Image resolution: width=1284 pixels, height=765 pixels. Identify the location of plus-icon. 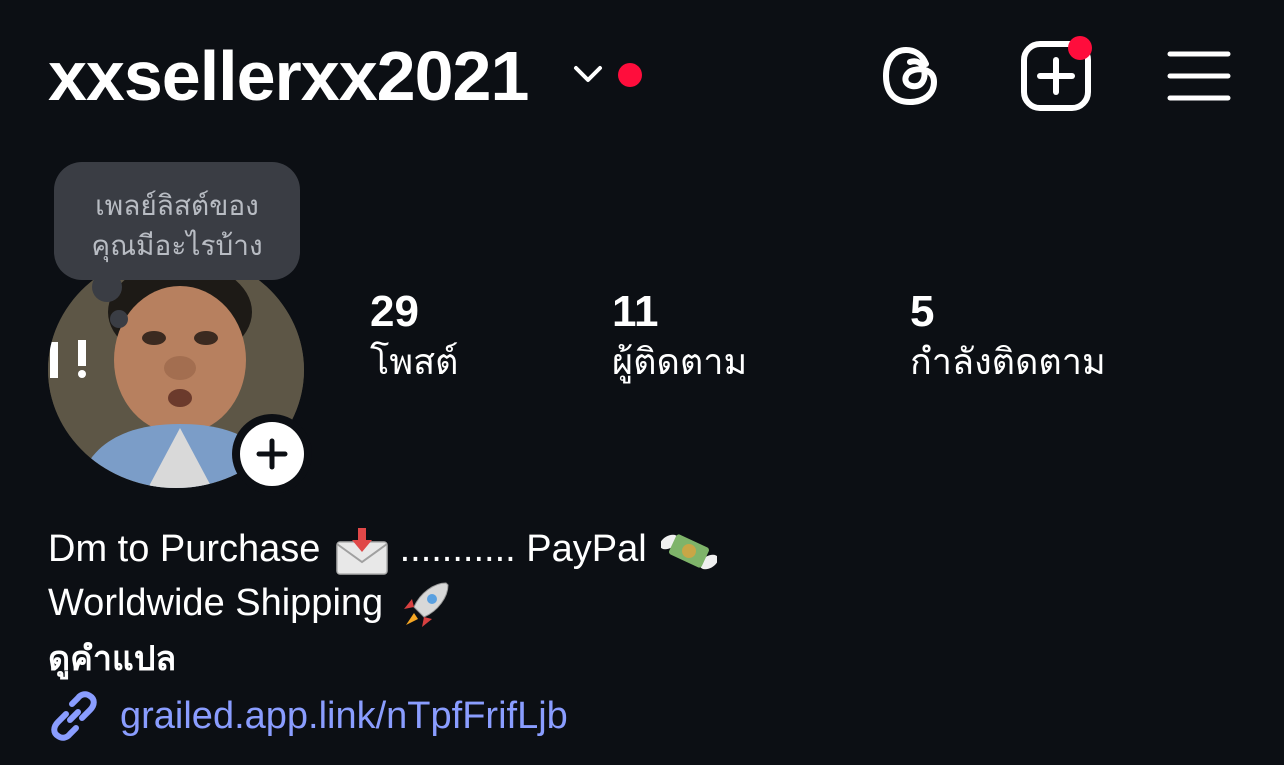
(272, 454).